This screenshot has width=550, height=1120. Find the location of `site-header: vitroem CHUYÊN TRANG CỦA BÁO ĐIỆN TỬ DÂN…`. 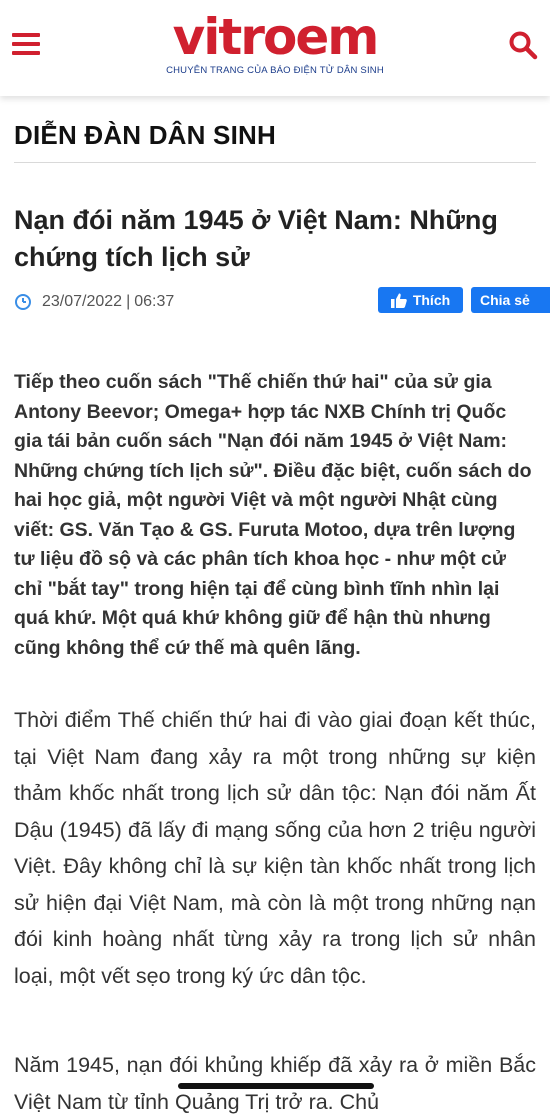

site-header: vitroem CHUYÊN TRANG CỦA BÁO ĐIỆN TỬ DÂN… is located at coordinates (275, 48).